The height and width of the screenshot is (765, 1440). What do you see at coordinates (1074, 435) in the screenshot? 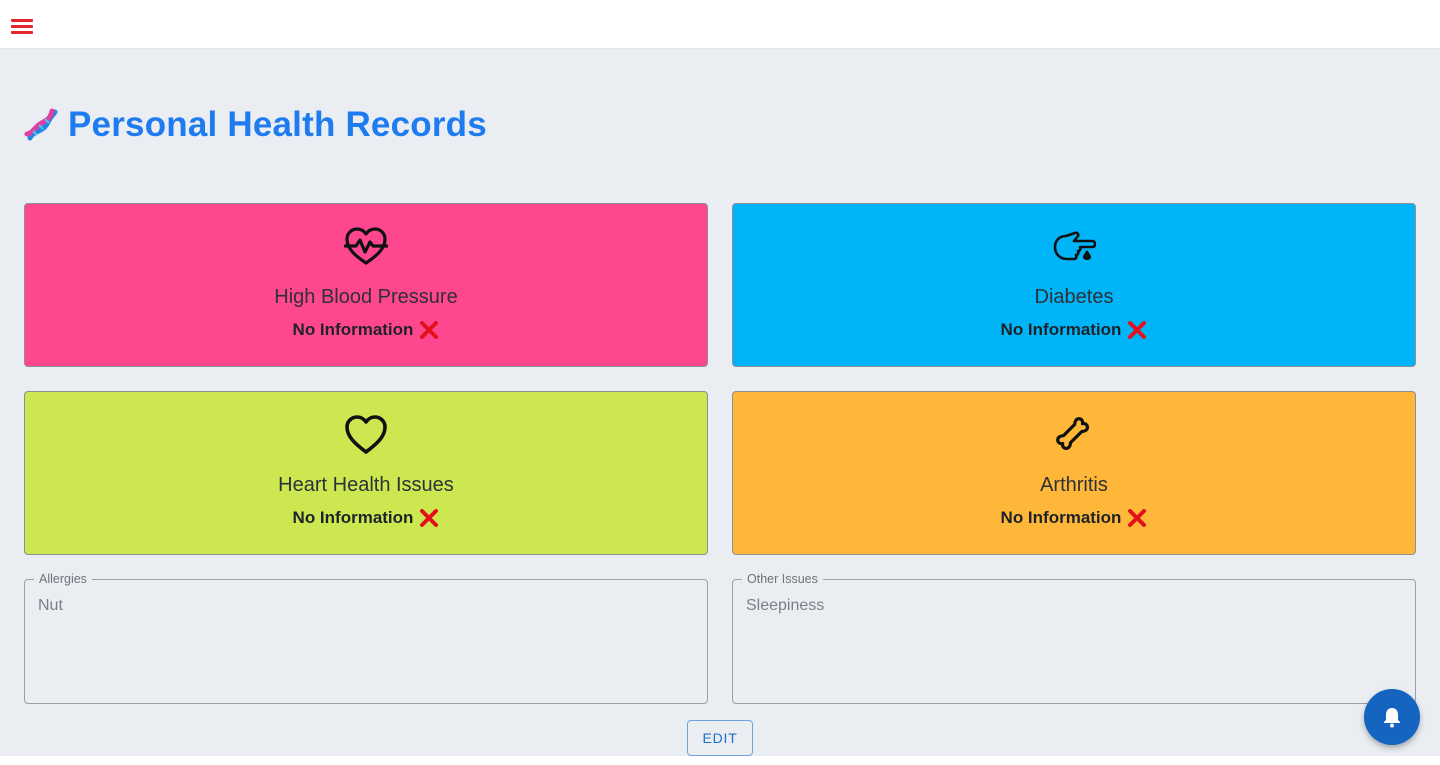
I see `bone-icon` at bounding box center [1074, 435].